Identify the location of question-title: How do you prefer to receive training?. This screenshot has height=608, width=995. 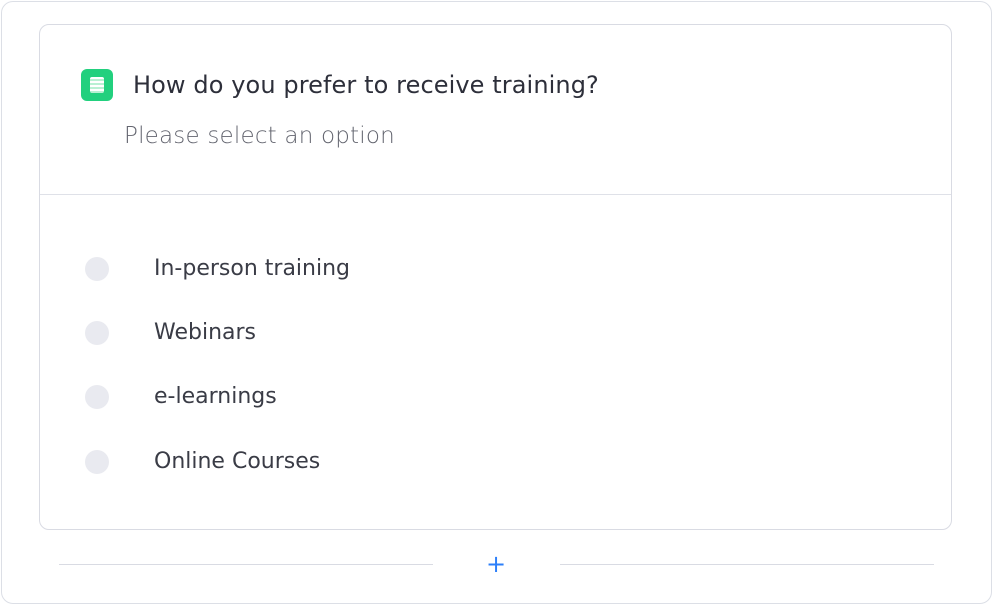
(366, 85).